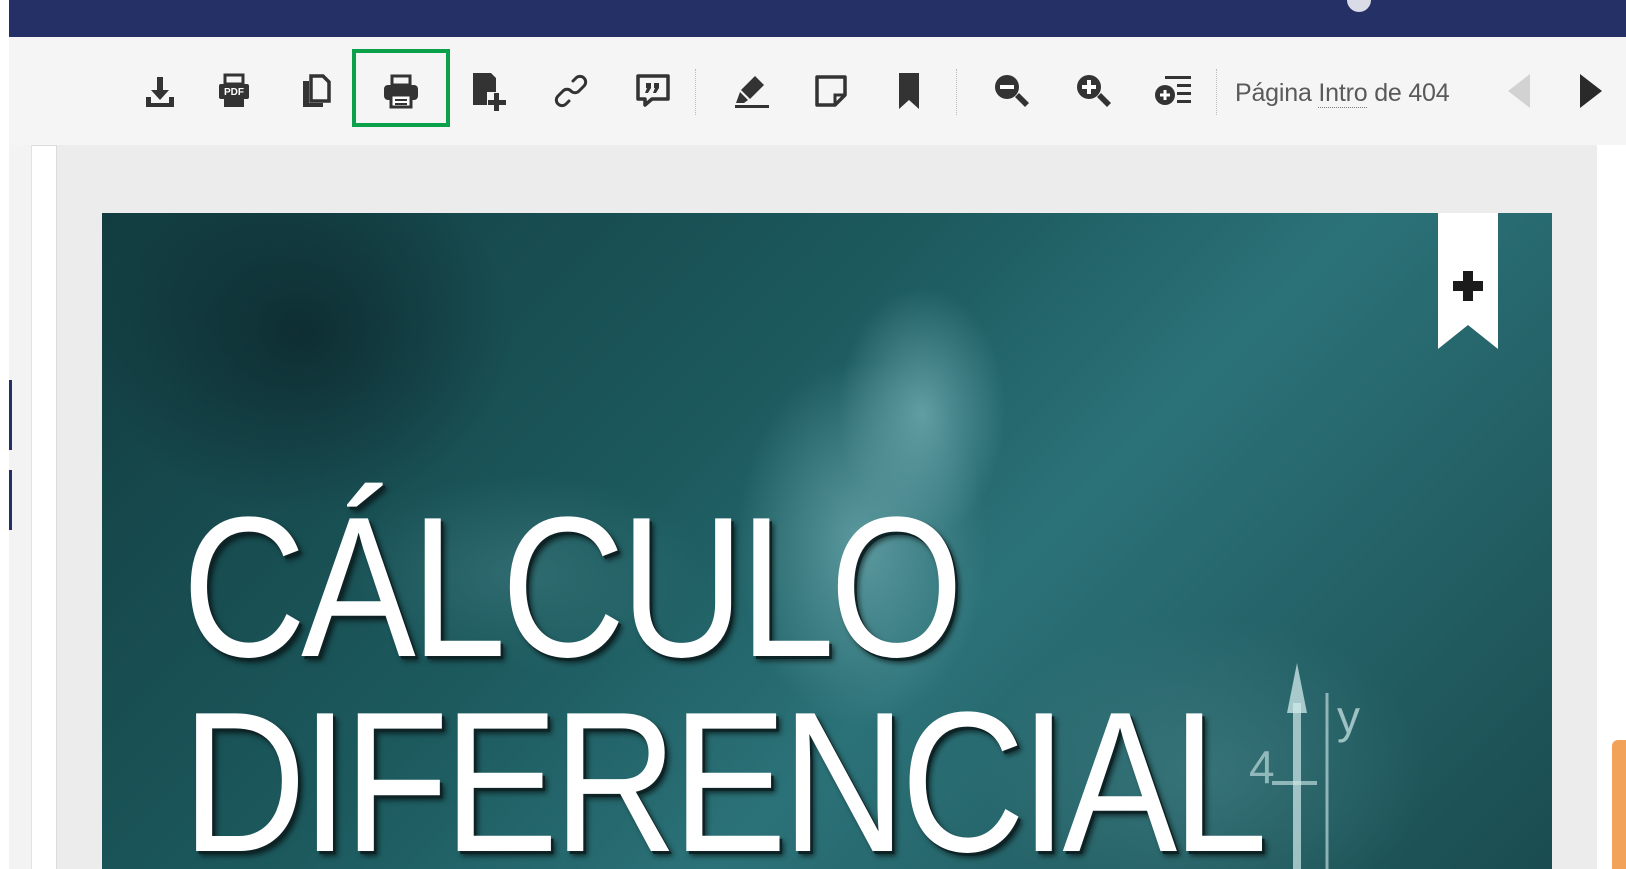  I want to click on axis-label-y: y, so click(1348, 717).